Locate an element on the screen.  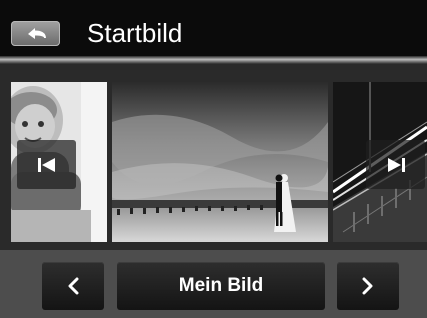
back-arrow-icon is located at coordinates (36, 33).